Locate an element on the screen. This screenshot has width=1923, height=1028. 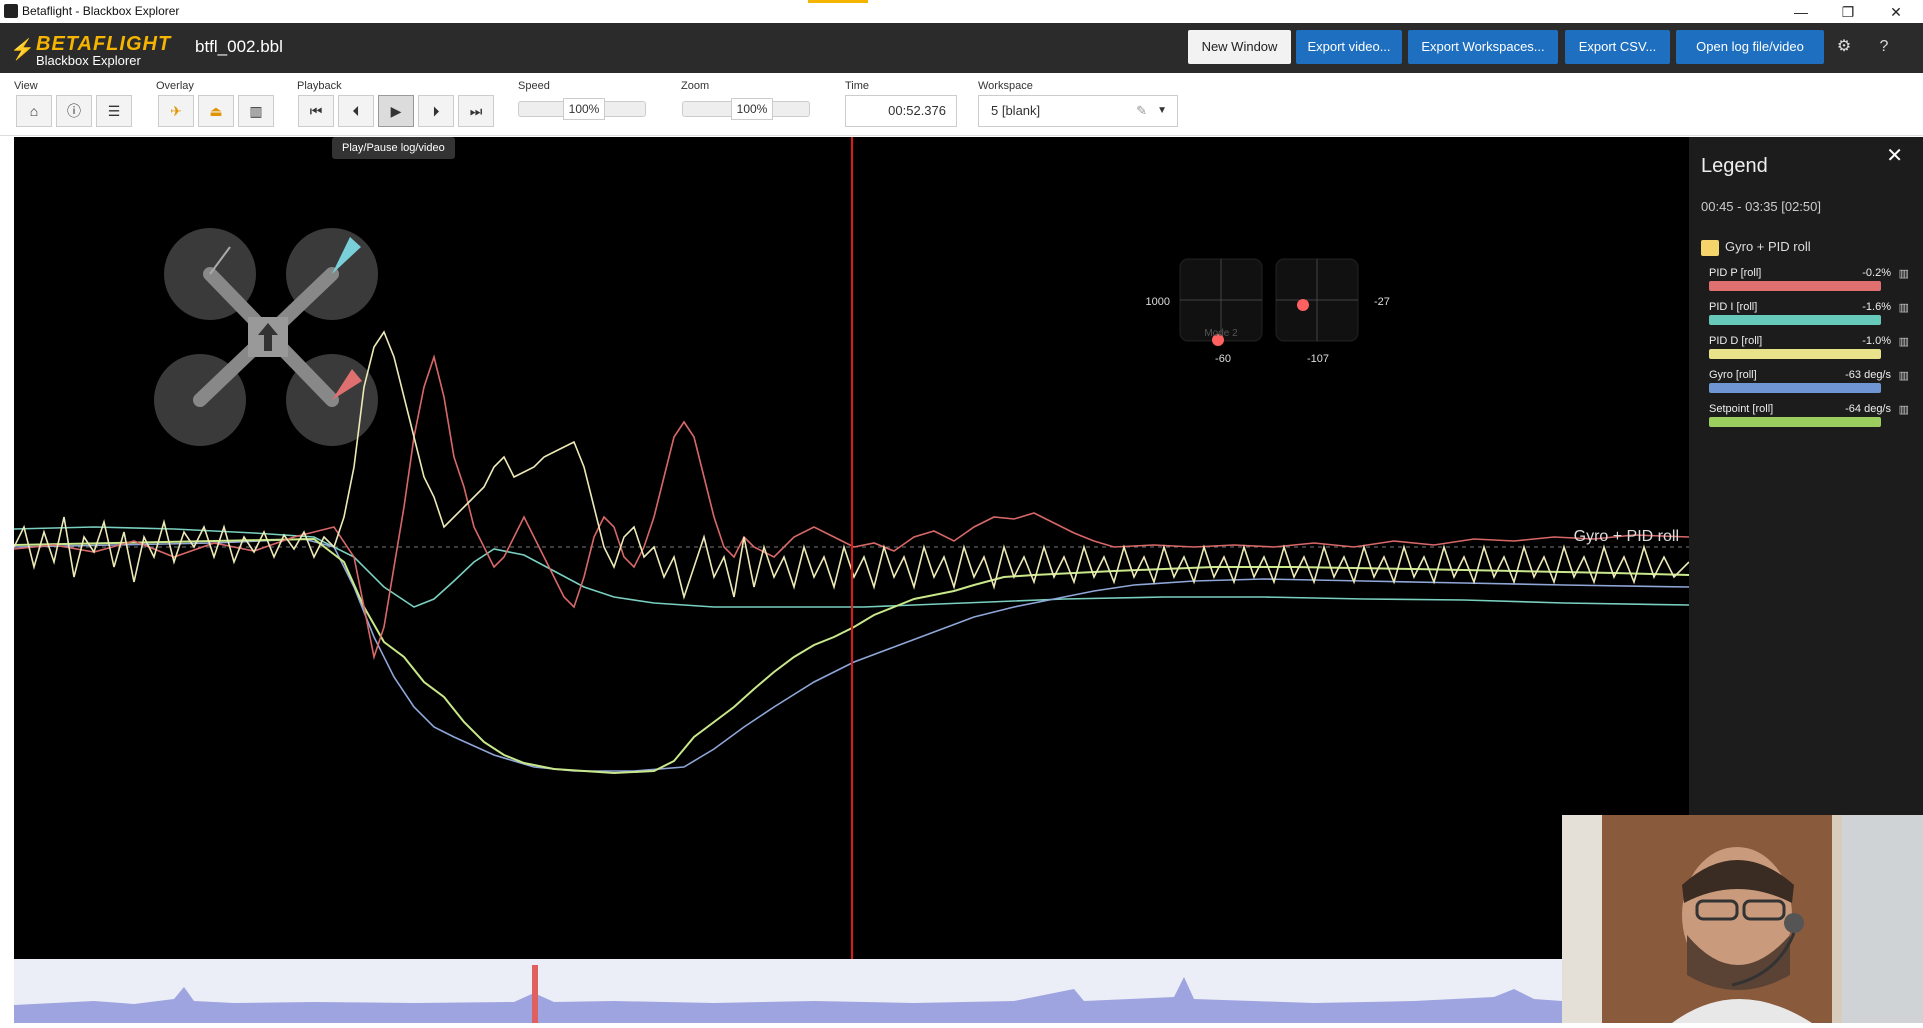
step-forward-button: ⏵ is located at coordinates (436, 111).